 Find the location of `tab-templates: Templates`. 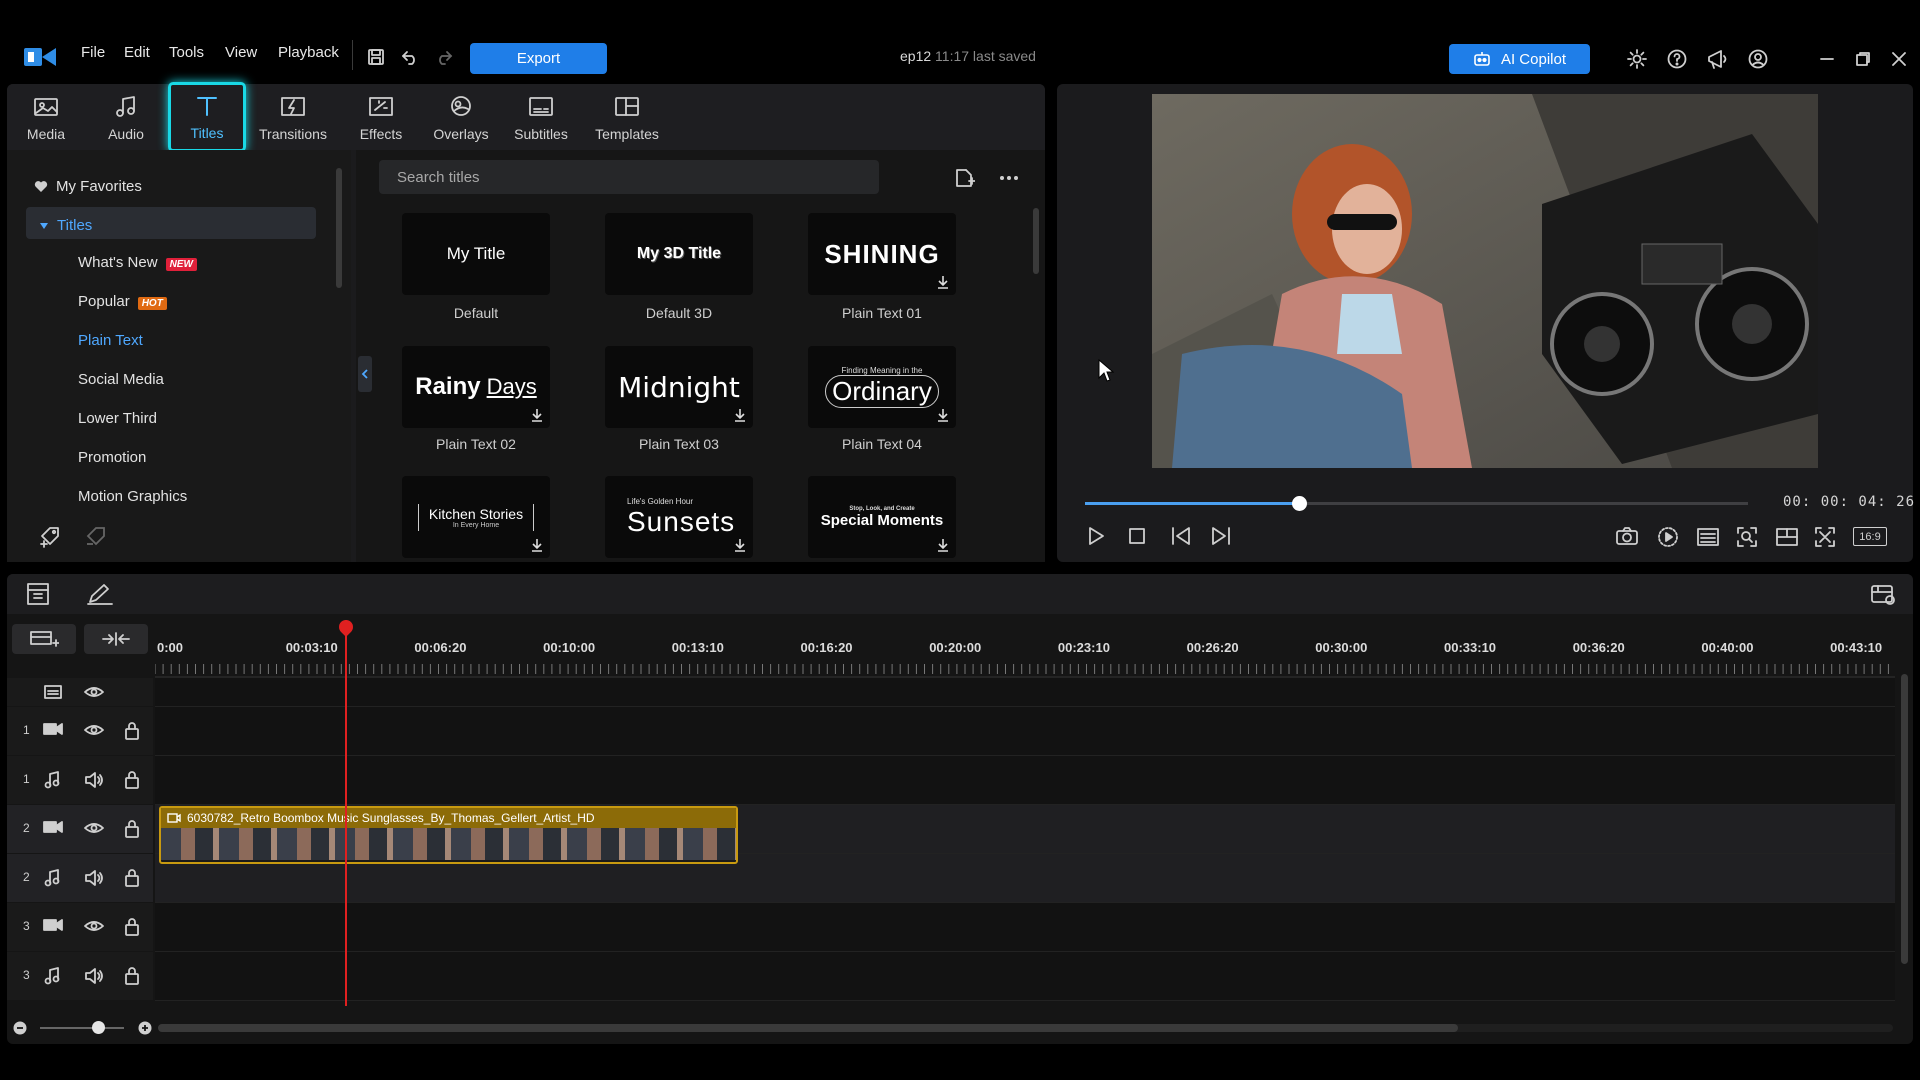

tab-templates: Templates is located at coordinates (627, 117).